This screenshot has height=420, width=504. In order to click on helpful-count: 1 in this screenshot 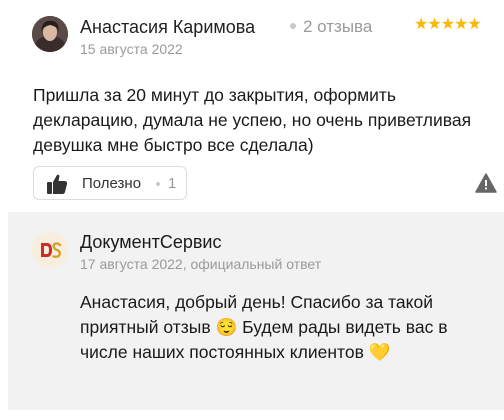, I will do `click(172, 183)`.